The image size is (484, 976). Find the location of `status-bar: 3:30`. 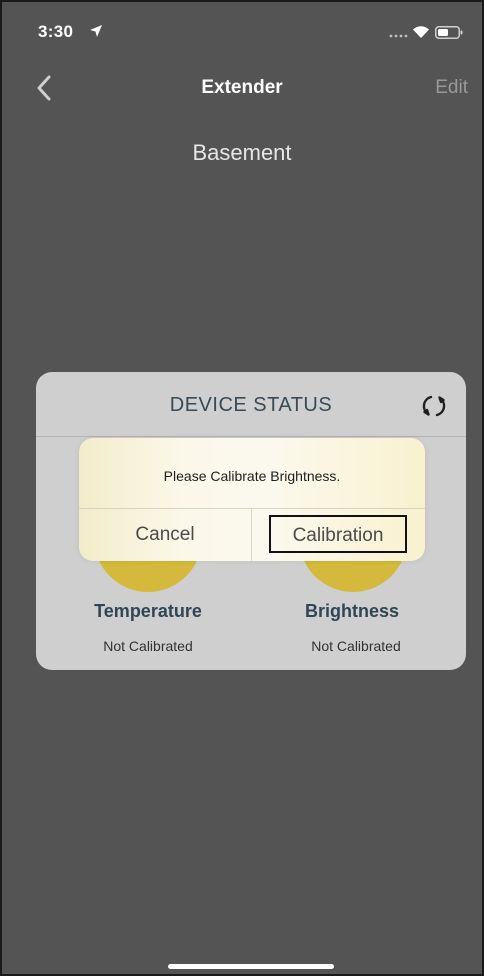

status-bar: 3:30 is located at coordinates (242, 32).